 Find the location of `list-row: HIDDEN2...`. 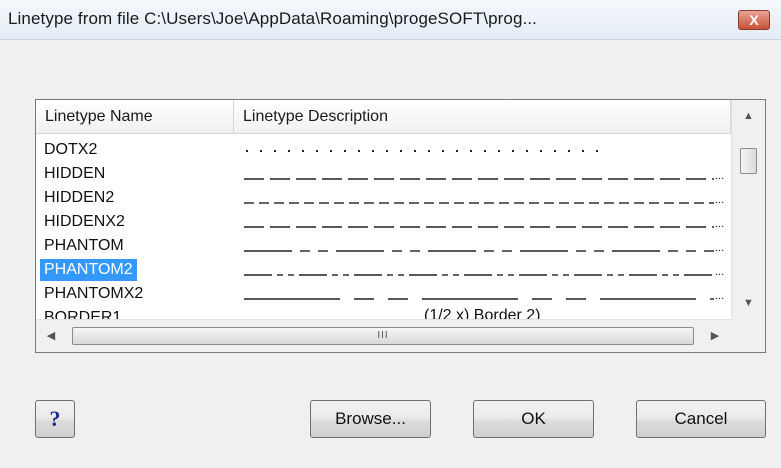

list-row: HIDDEN2... is located at coordinates (383, 198).